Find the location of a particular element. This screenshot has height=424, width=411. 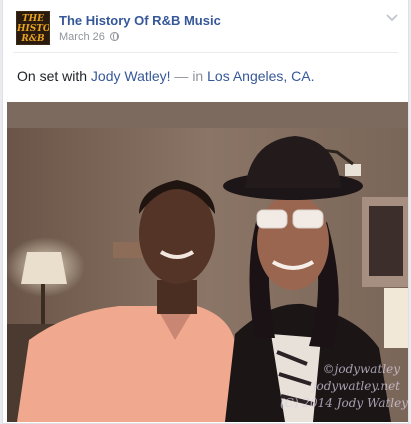

status-separator: — in is located at coordinates (189, 76).